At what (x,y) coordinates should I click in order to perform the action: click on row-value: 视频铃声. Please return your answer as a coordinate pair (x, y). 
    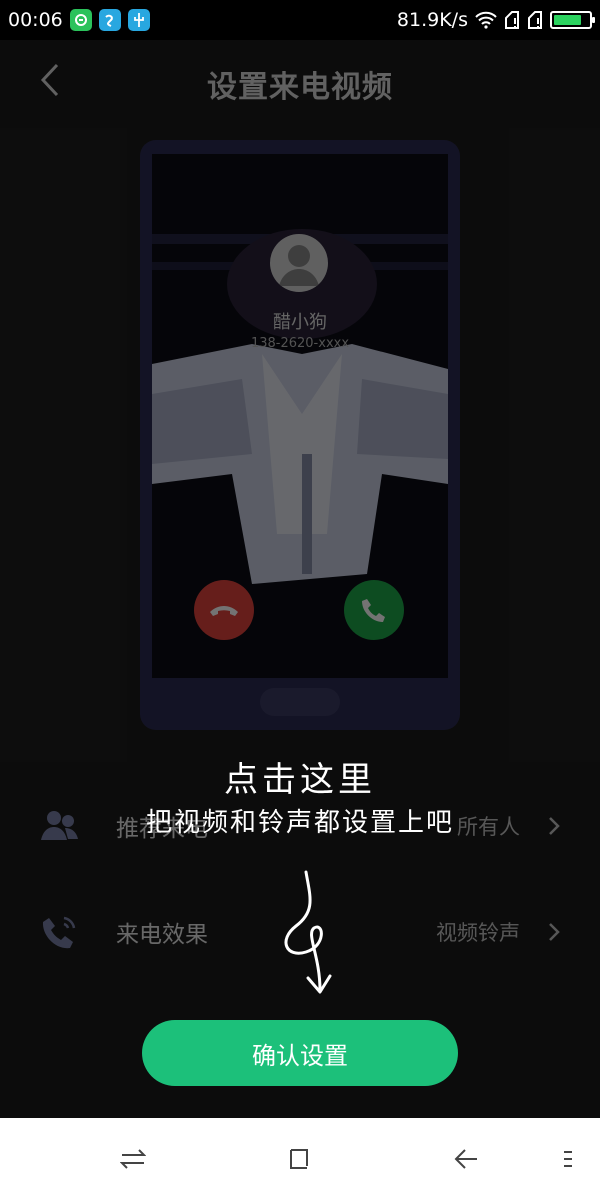
    Looking at the image, I should click on (478, 933).